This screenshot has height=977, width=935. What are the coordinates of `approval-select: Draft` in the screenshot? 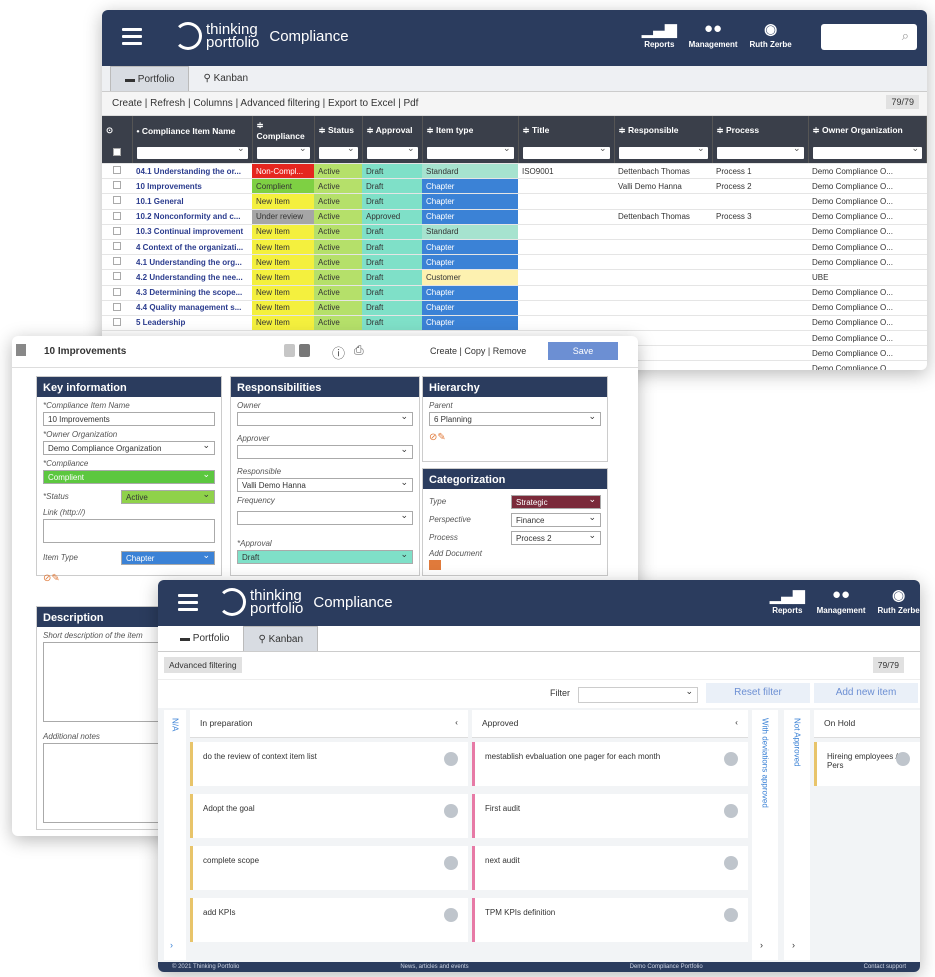 It's located at (325, 556).